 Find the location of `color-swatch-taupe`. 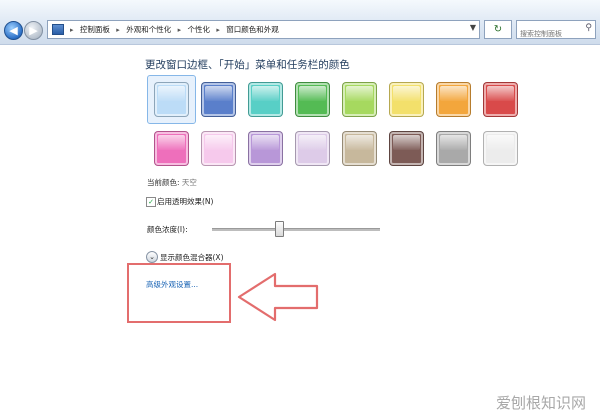

color-swatch-taupe is located at coordinates (359, 148).